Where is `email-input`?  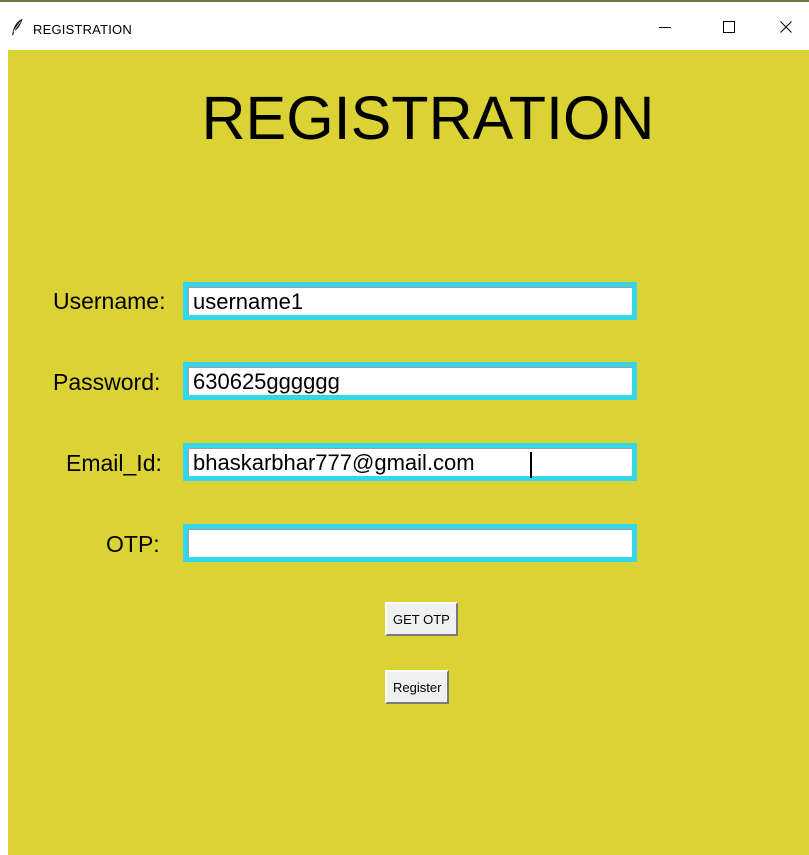
email-input is located at coordinates (410, 462).